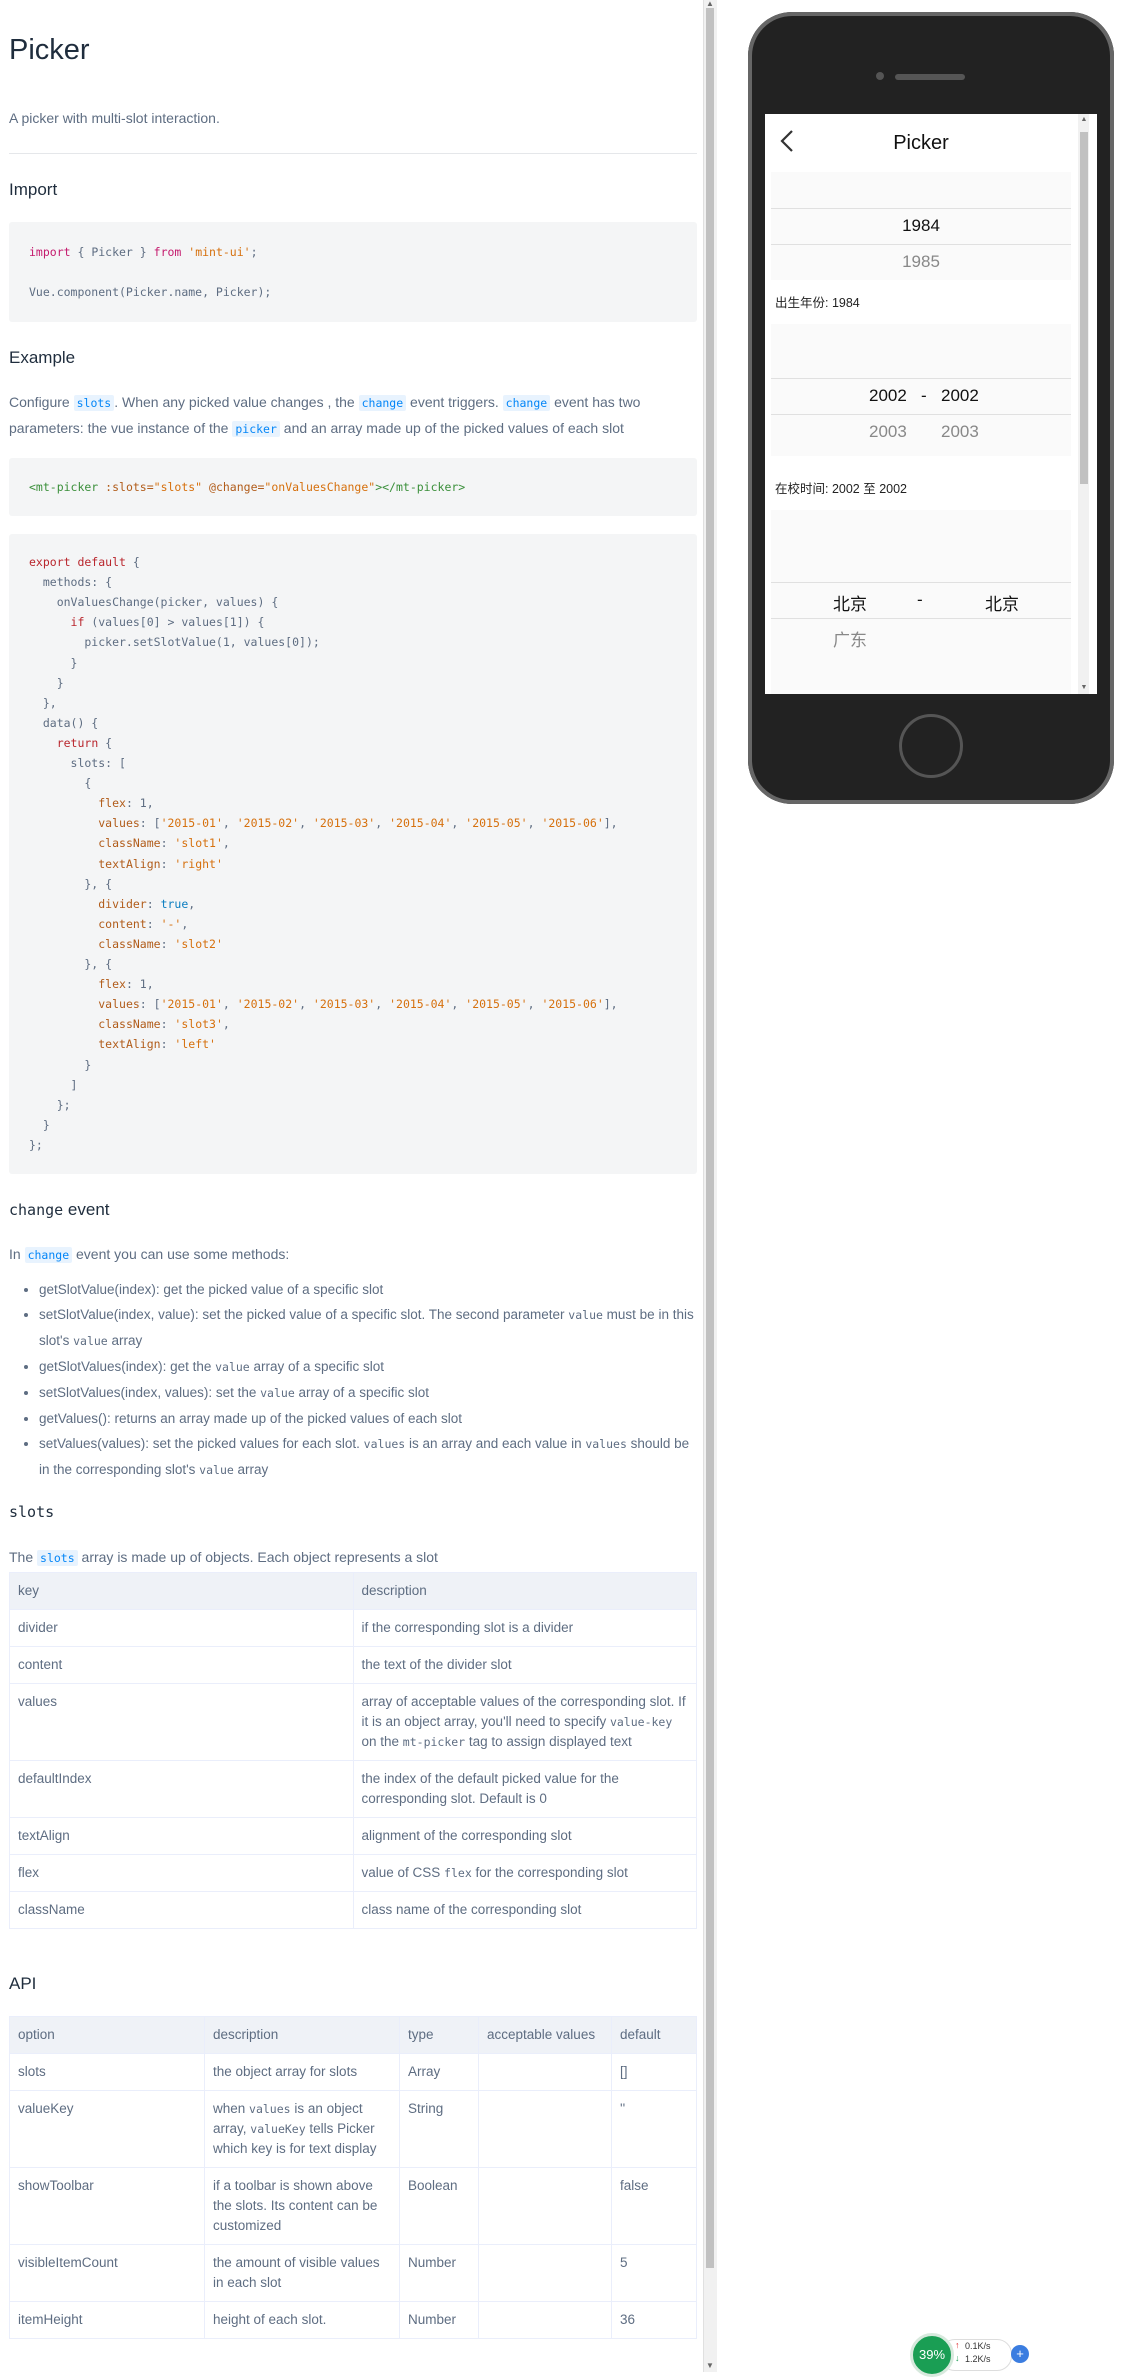  I want to click on table-cell: divider, so click(181, 1628).